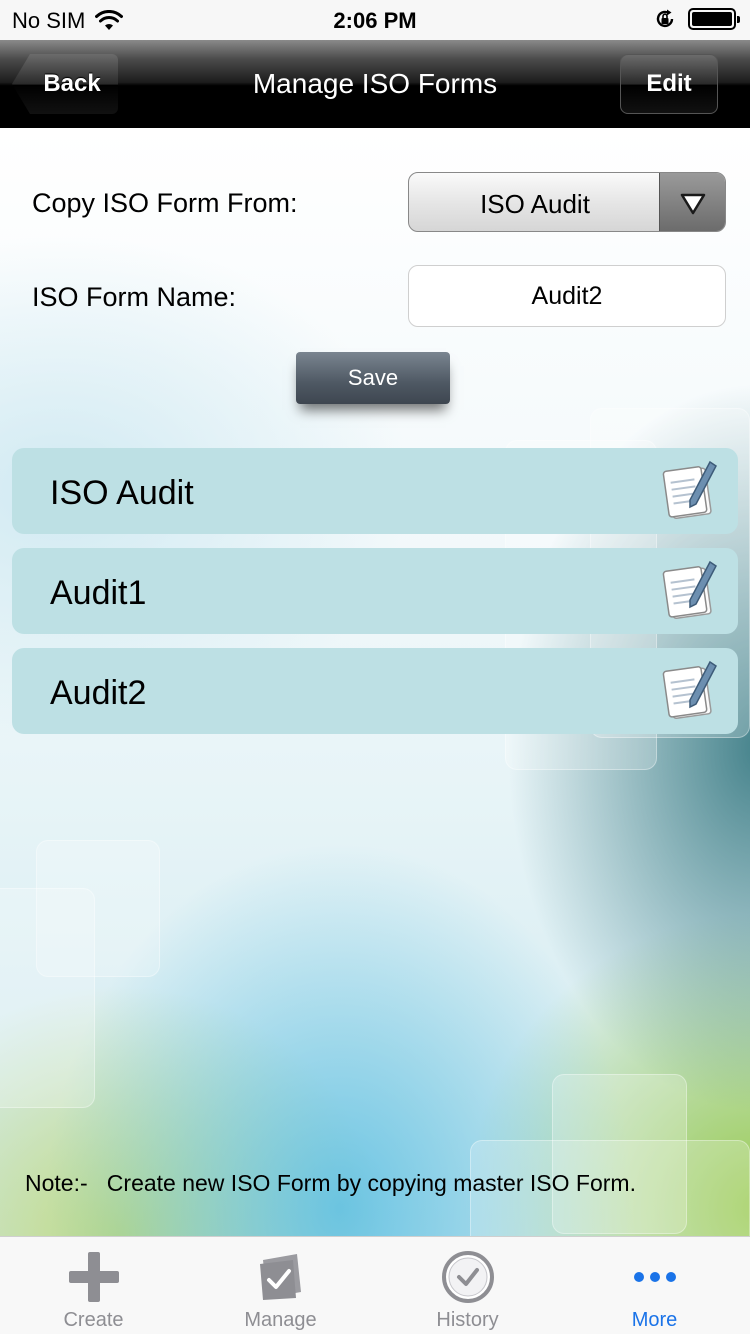  What do you see at coordinates (467, 1320) in the screenshot?
I see `tab-label: History` at bounding box center [467, 1320].